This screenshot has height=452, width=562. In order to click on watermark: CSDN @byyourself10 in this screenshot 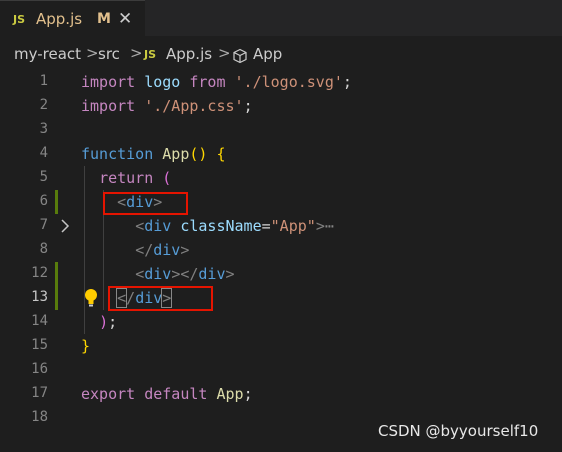, I will do `click(458, 431)`.